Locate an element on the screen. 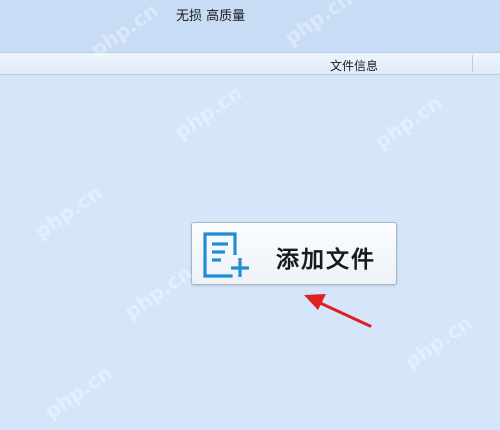  add-file-label: 添加文件 is located at coordinates (326, 259).